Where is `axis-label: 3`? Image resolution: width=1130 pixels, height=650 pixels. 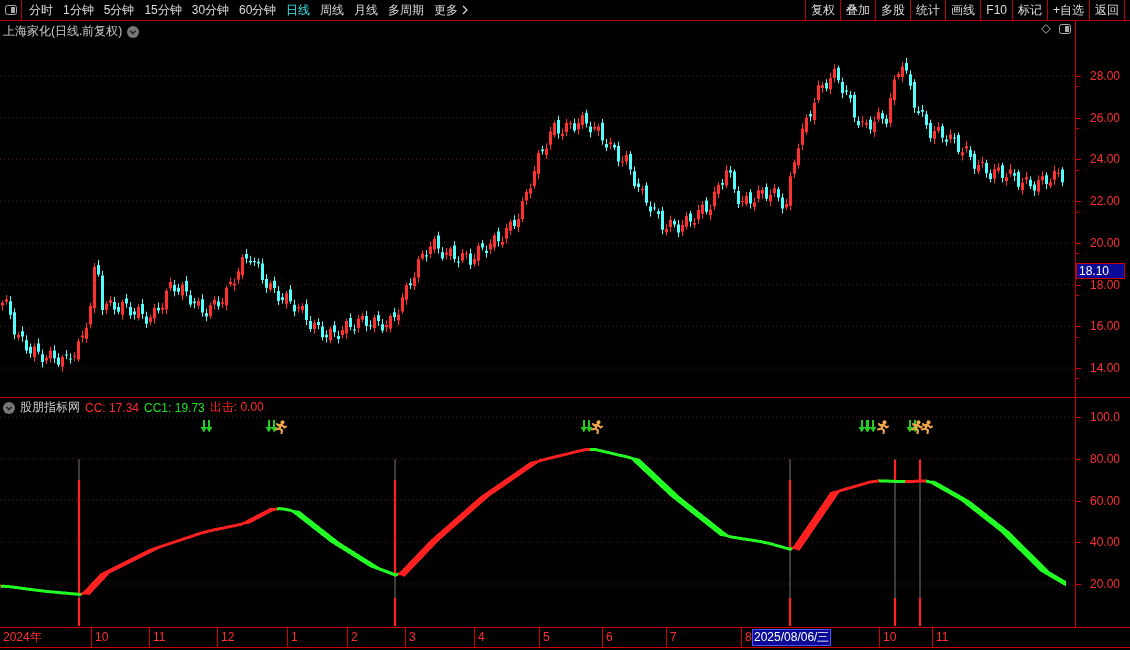
axis-label: 3 is located at coordinates (412, 637).